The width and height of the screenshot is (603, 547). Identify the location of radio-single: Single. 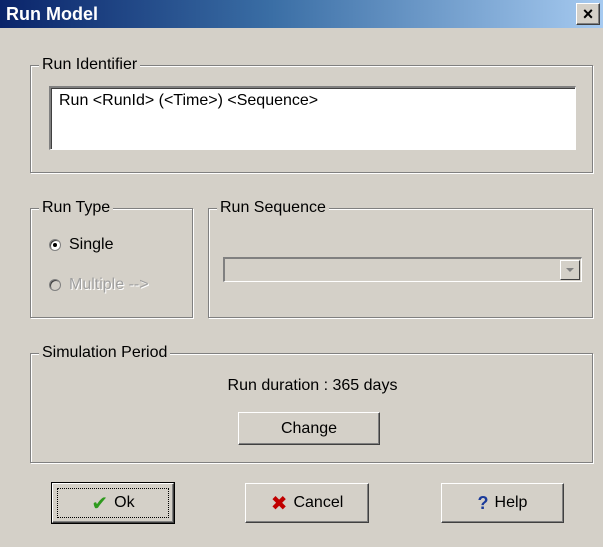
(81, 245).